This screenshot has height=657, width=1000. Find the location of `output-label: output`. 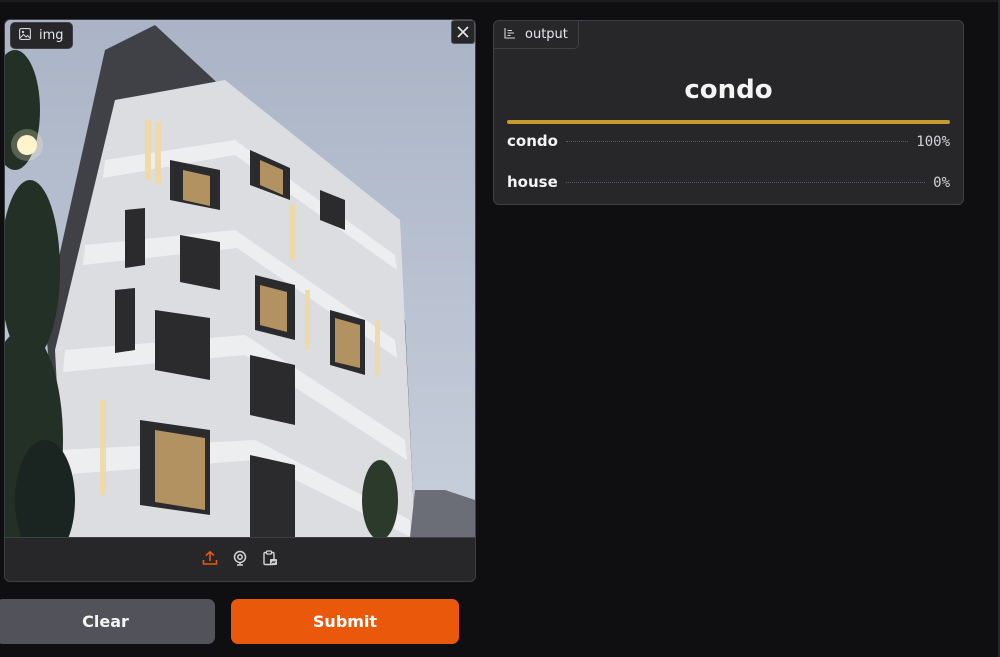

output-label: output is located at coordinates (536, 35).